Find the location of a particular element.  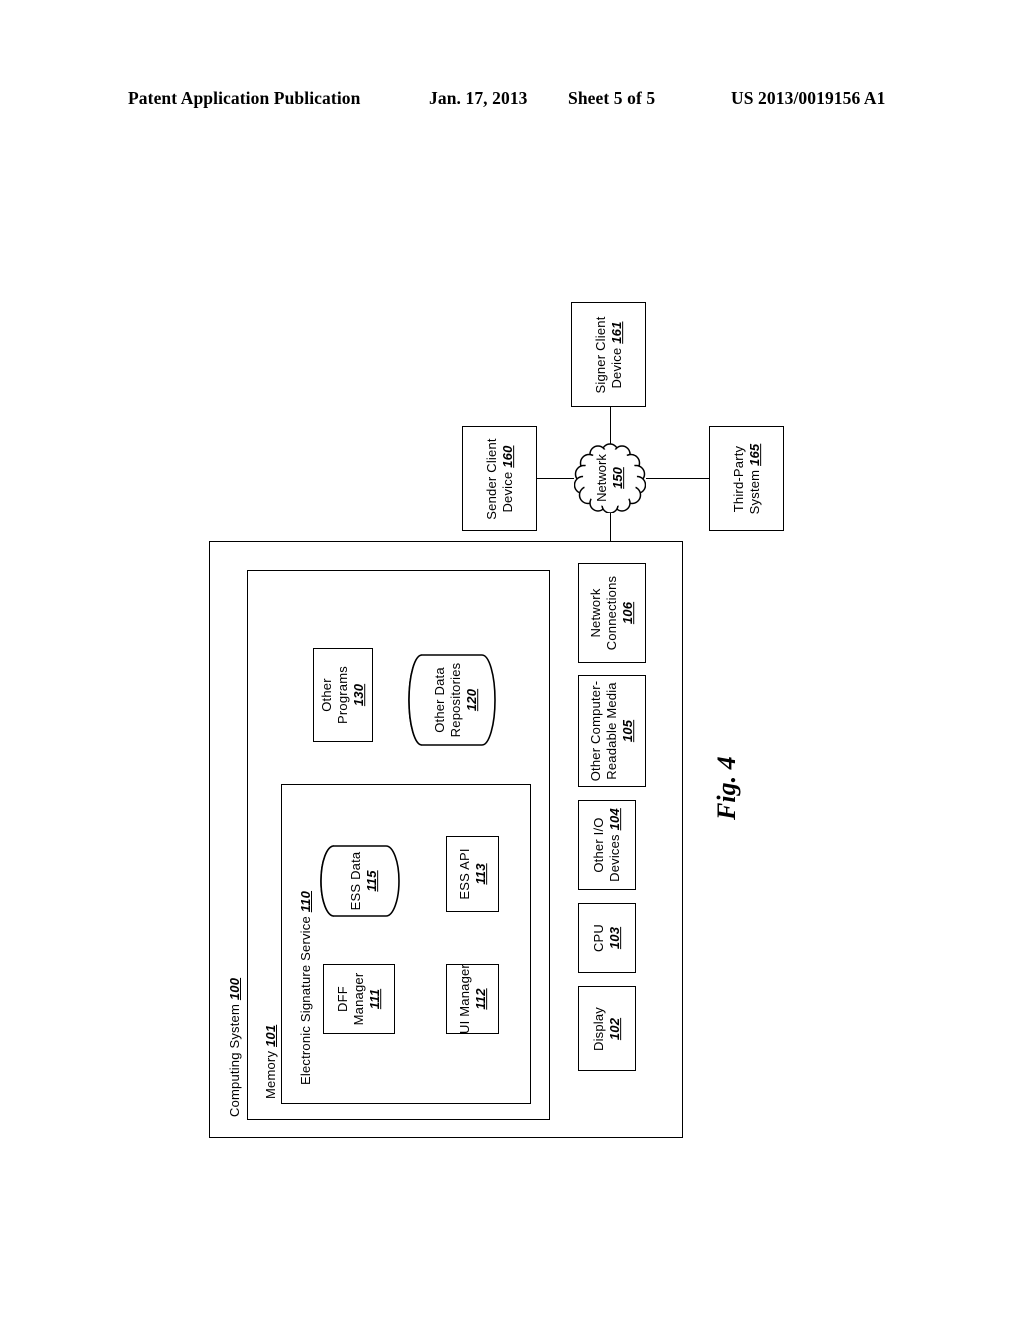

dff-manager-box: DFF Manager 111 is located at coordinates (359, 999).